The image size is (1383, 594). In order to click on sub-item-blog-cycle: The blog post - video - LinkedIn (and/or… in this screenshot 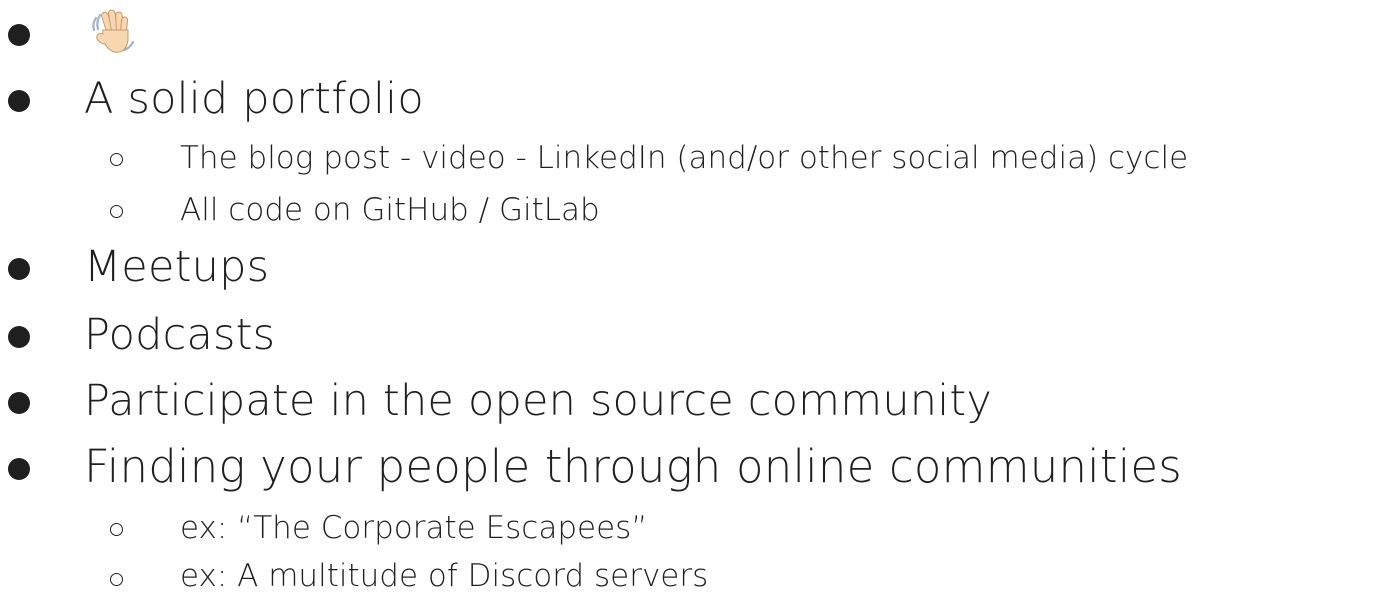, I will do `click(684, 158)`.